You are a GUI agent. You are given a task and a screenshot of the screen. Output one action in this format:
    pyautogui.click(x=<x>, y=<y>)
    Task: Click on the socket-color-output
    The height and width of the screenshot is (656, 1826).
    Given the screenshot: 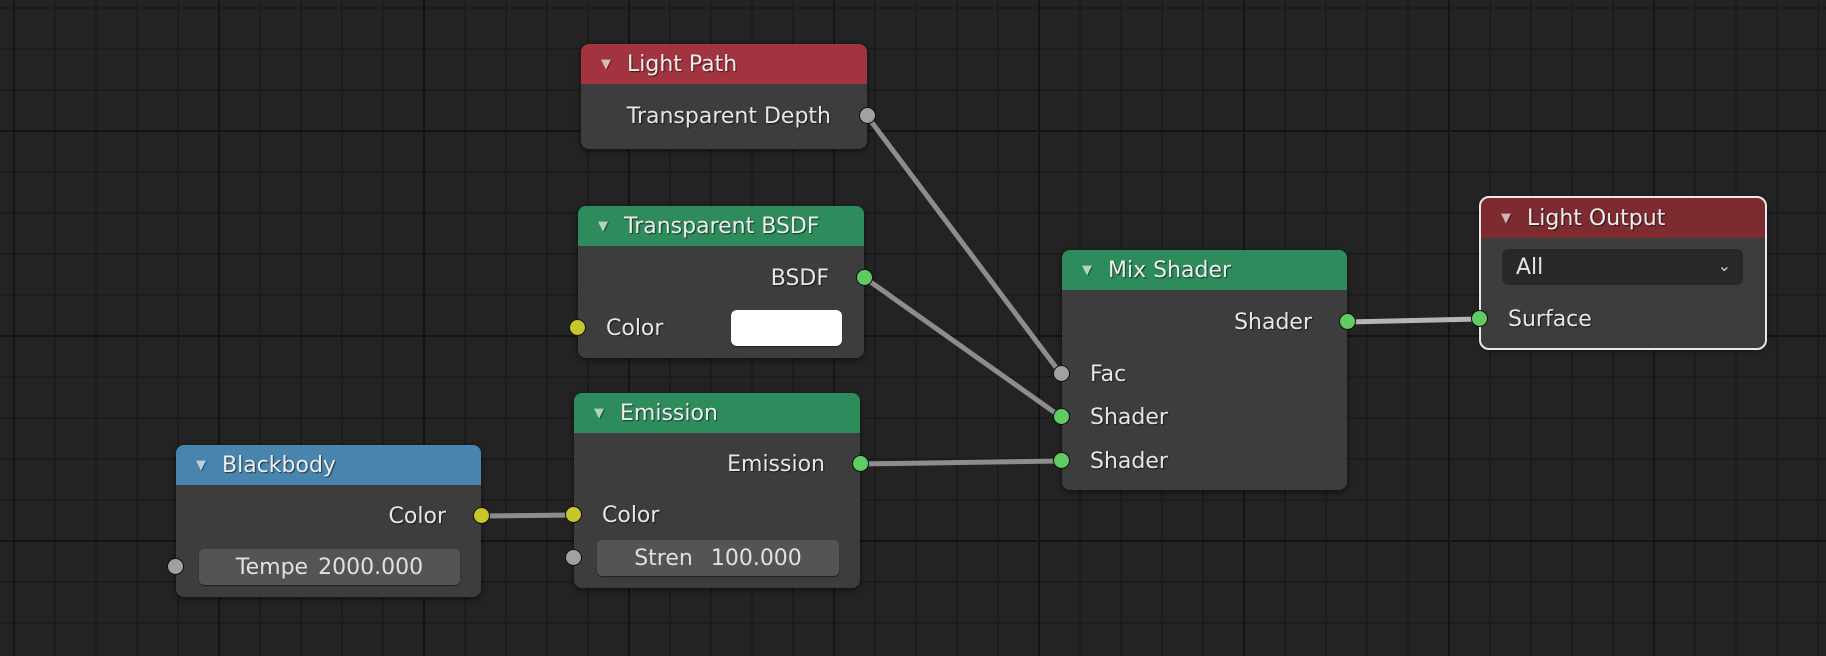 What is the action you would take?
    pyautogui.click(x=481, y=515)
    